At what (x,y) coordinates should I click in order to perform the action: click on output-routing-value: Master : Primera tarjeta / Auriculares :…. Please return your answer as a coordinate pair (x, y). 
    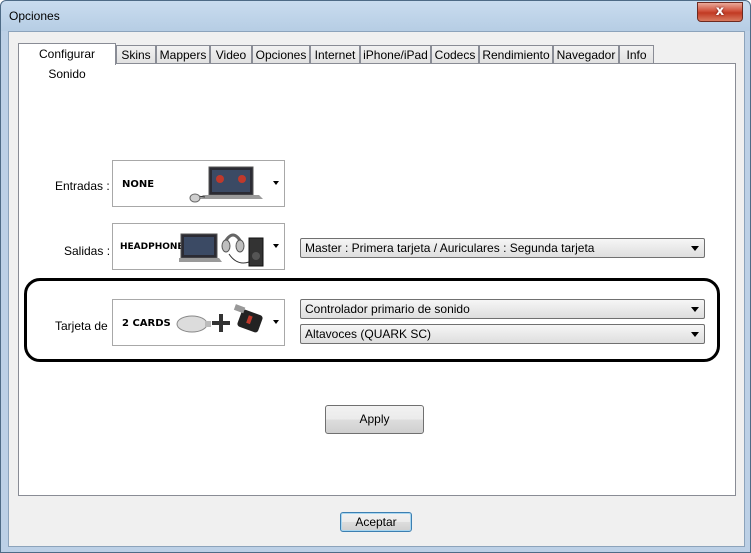
    Looking at the image, I should click on (450, 248).